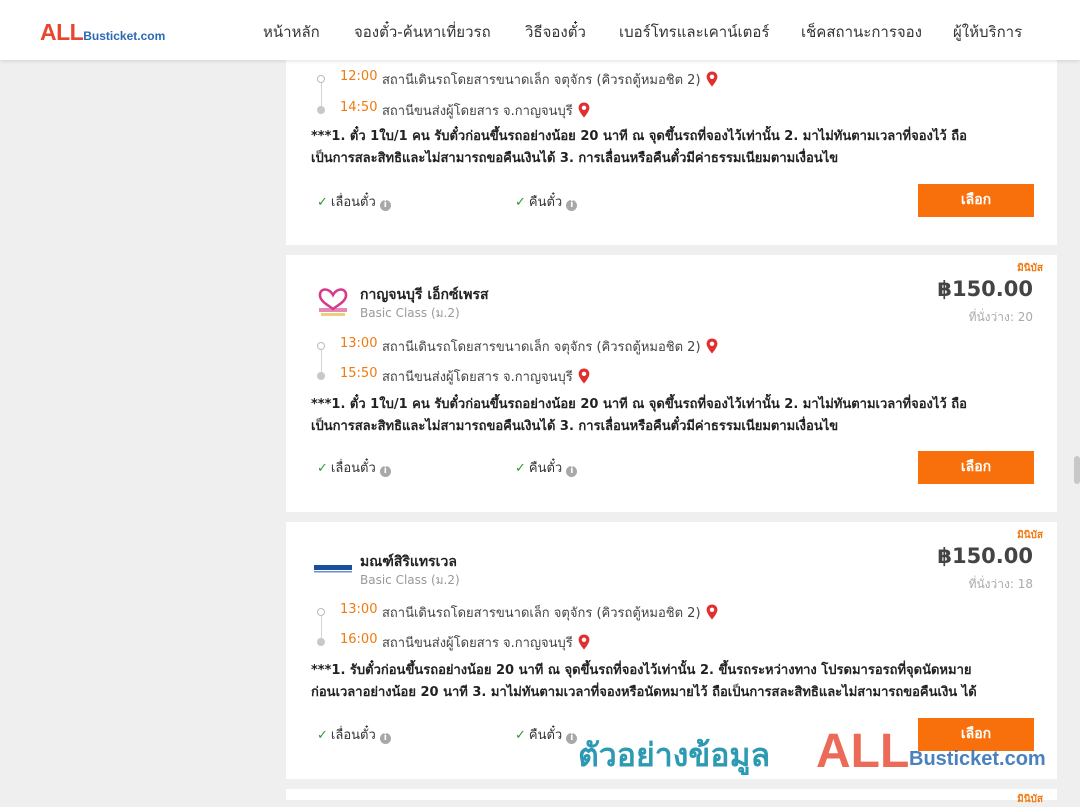 This screenshot has width=1080, height=807. Describe the element at coordinates (359, 639) in the screenshot. I see `arrival-time: 16:00` at that location.